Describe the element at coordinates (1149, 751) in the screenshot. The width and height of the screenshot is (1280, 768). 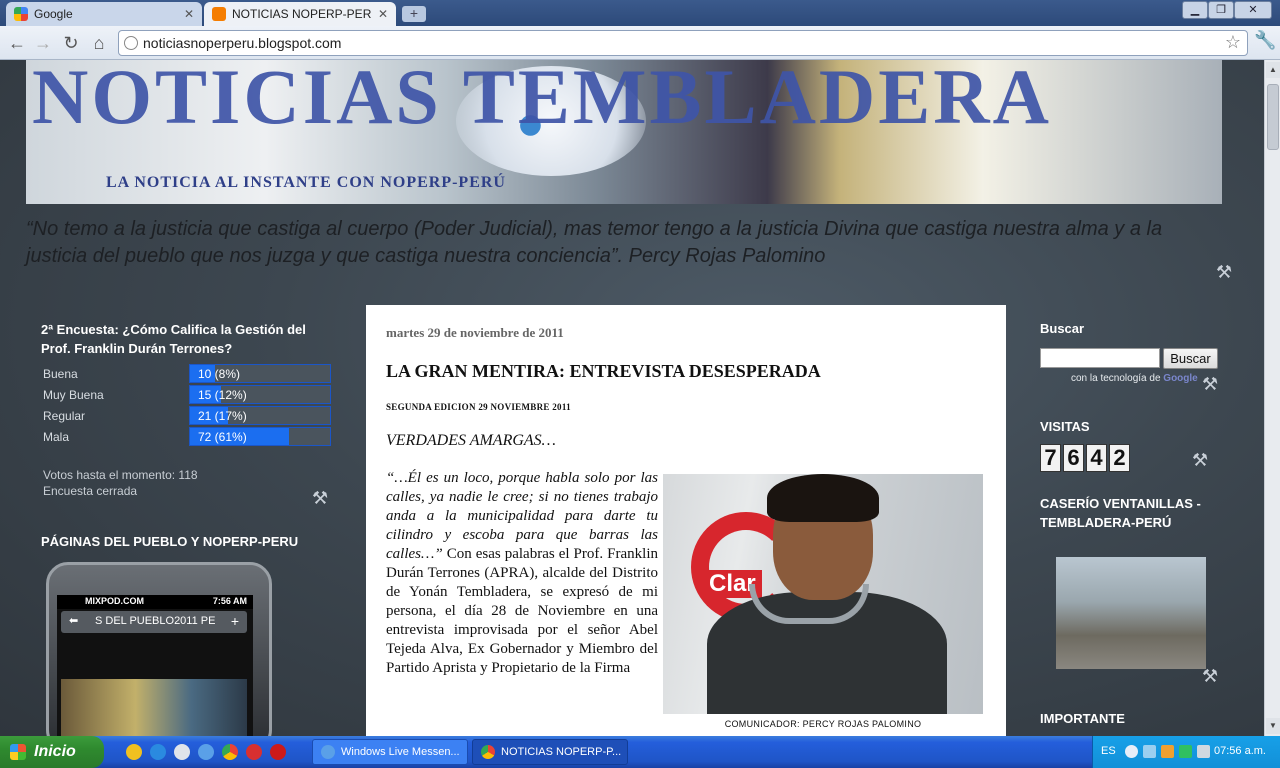
I see `network-icon` at that location.